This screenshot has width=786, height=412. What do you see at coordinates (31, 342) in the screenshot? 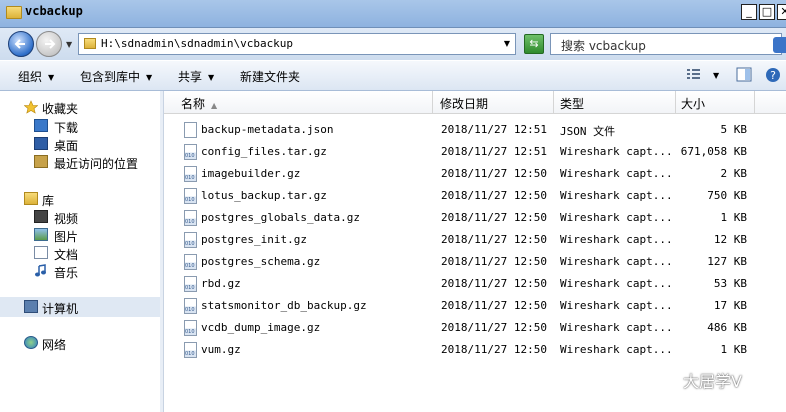
I see `network-icon` at bounding box center [31, 342].